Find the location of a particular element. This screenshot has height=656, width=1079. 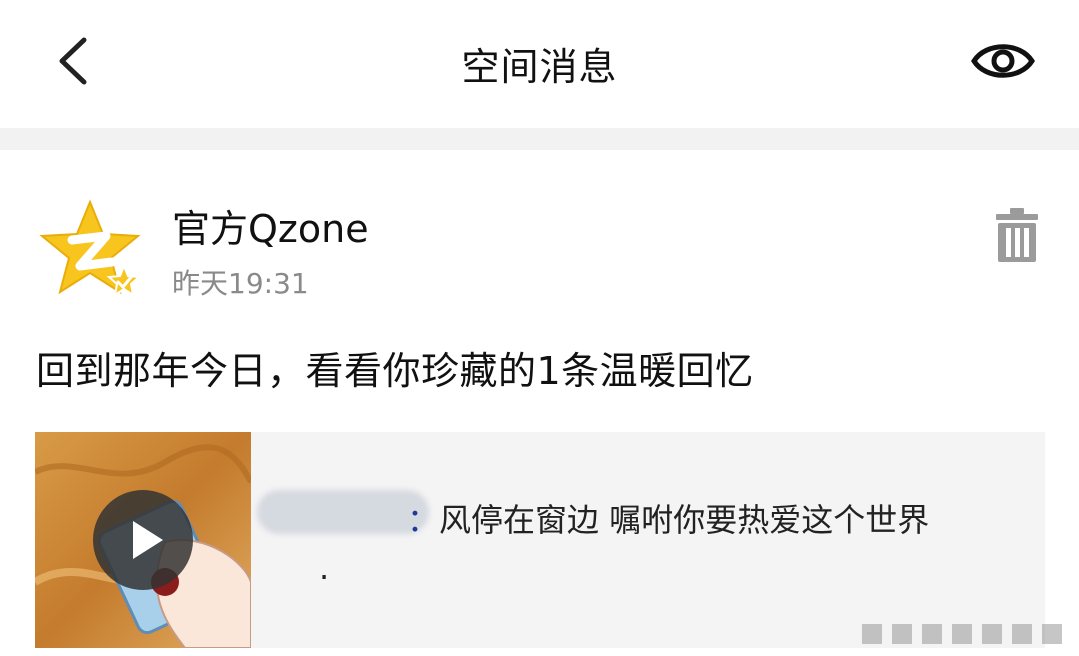

watermark-icon is located at coordinates (962, 634).